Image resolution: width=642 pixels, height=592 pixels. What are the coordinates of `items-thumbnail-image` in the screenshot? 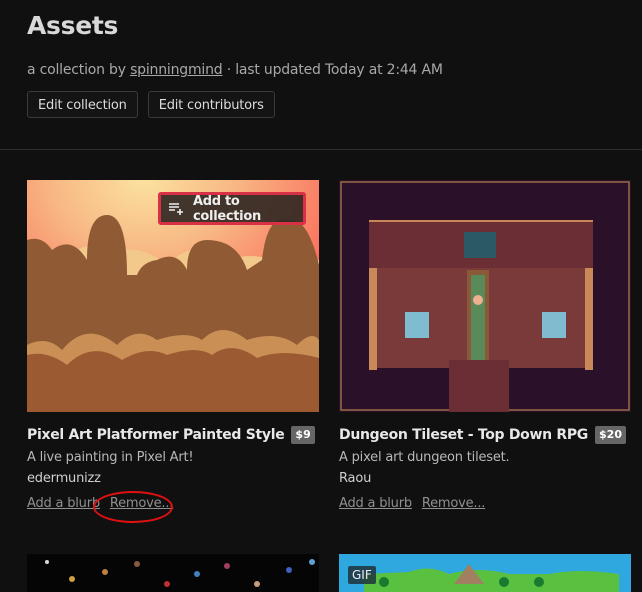 It's located at (173, 573).